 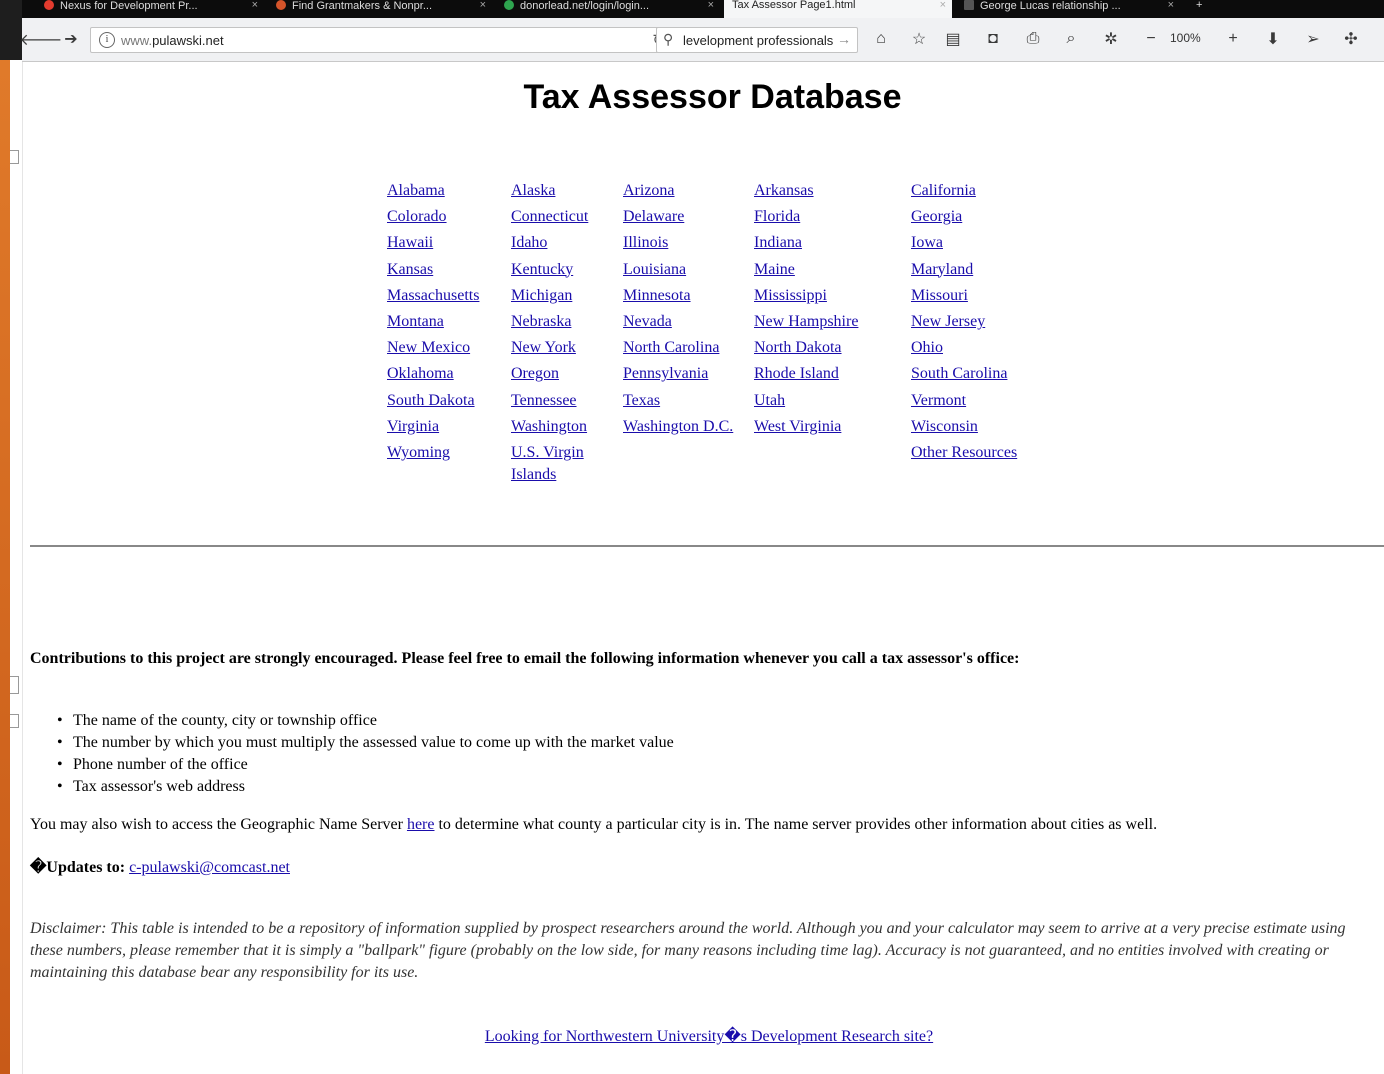 What do you see at coordinates (964, 453) in the screenshot?
I see `state-link-other-resources: Other Resources` at bounding box center [964, 453].